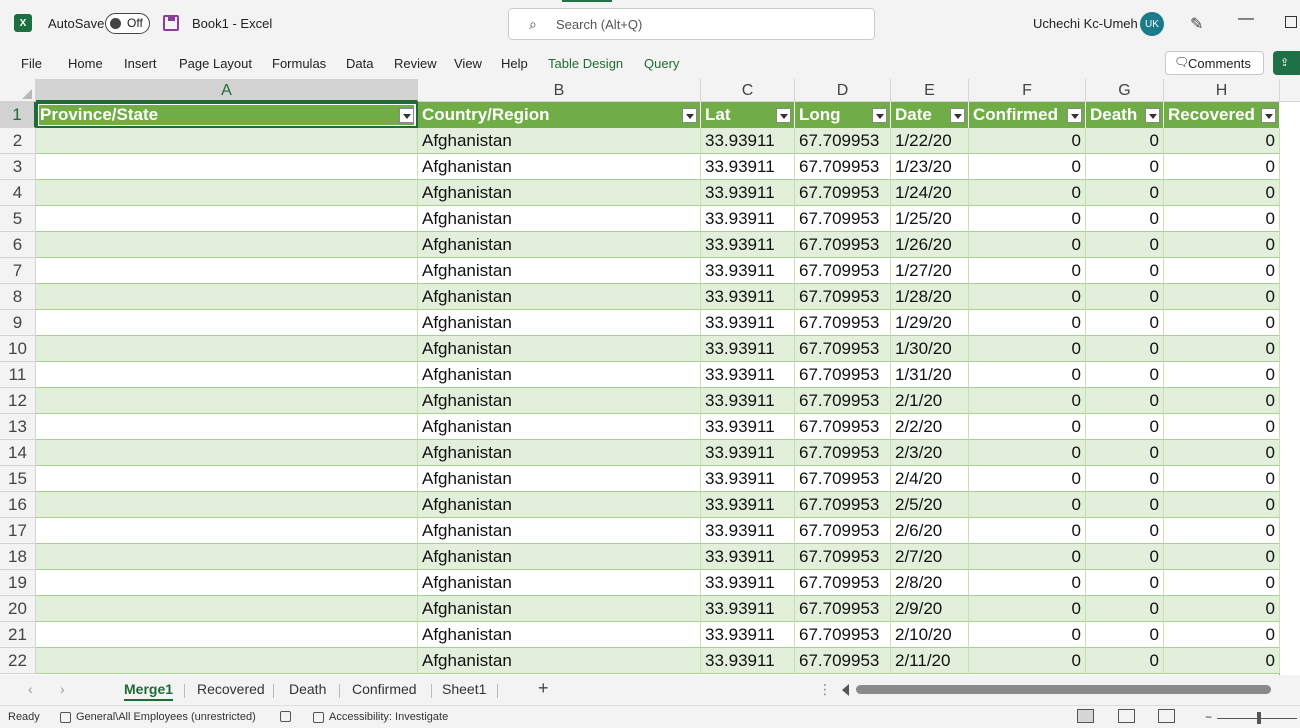  I want to click on row-header-18: 18, so click(18, 557).